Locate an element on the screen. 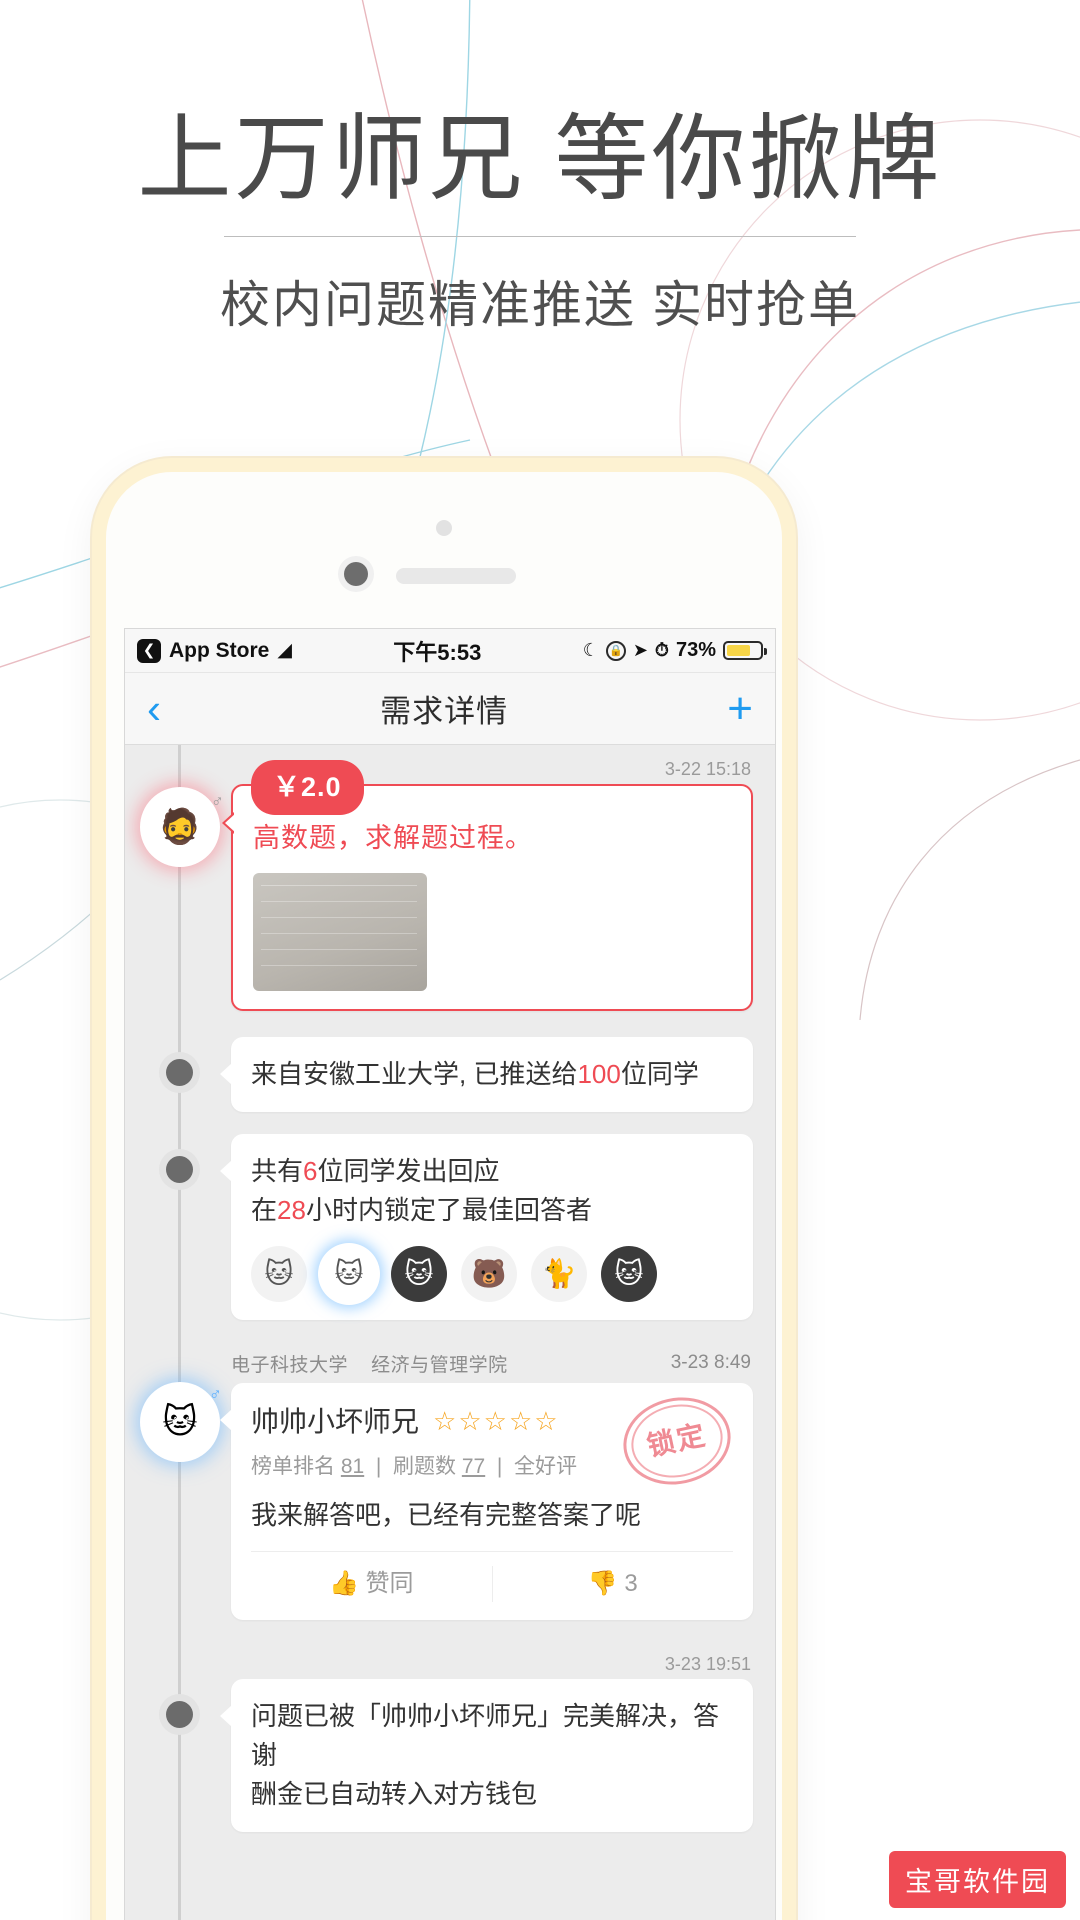 This screenshot has height=1920, width=1080. responses-line-1: 共有6位同学发出回应 is located at coordinates (492, 1171).